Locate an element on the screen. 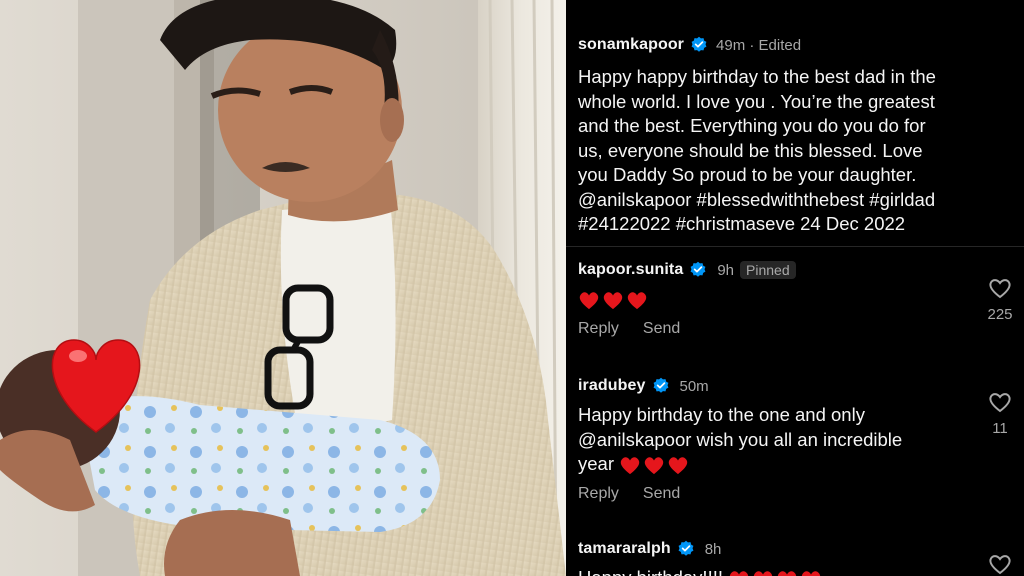 Image resolution: width=1024 pixels, height=576 pixels. like-count: 225 is located at coordinates (1000, 314).